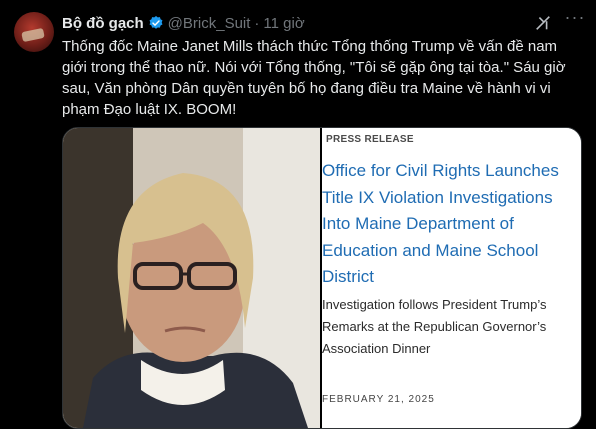 The image size is (596, 429). Describe the element at coordinates (370, 139) in the screenshot. I see `press-release-label: PRESS RELEASE` at that location.